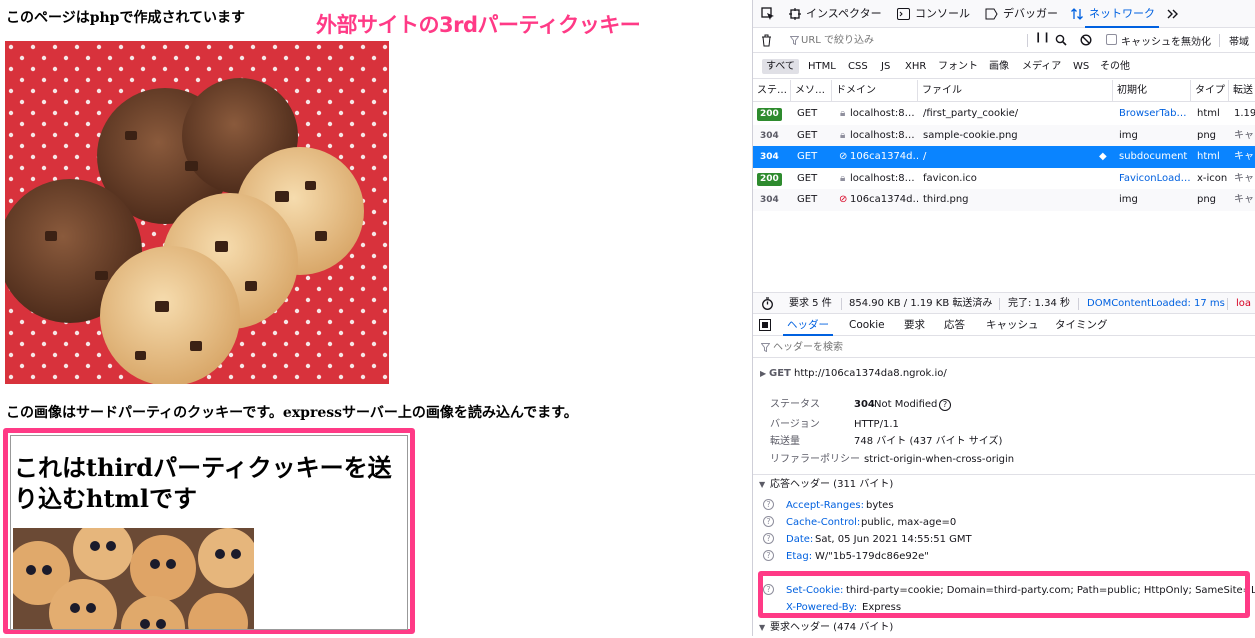  What do you see at coordinates (1239, 40) in the screenshot?
I see `throttle-select: 帯域` at bounding box center [1239, 40].